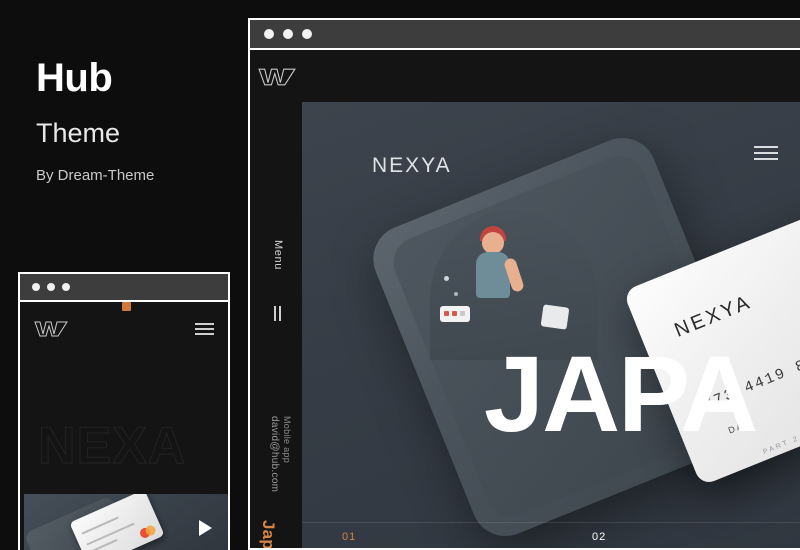 Image resolution: width=800 pixels, height=550 pixels. I want to click on page-title: Hub, so click(74, 78).